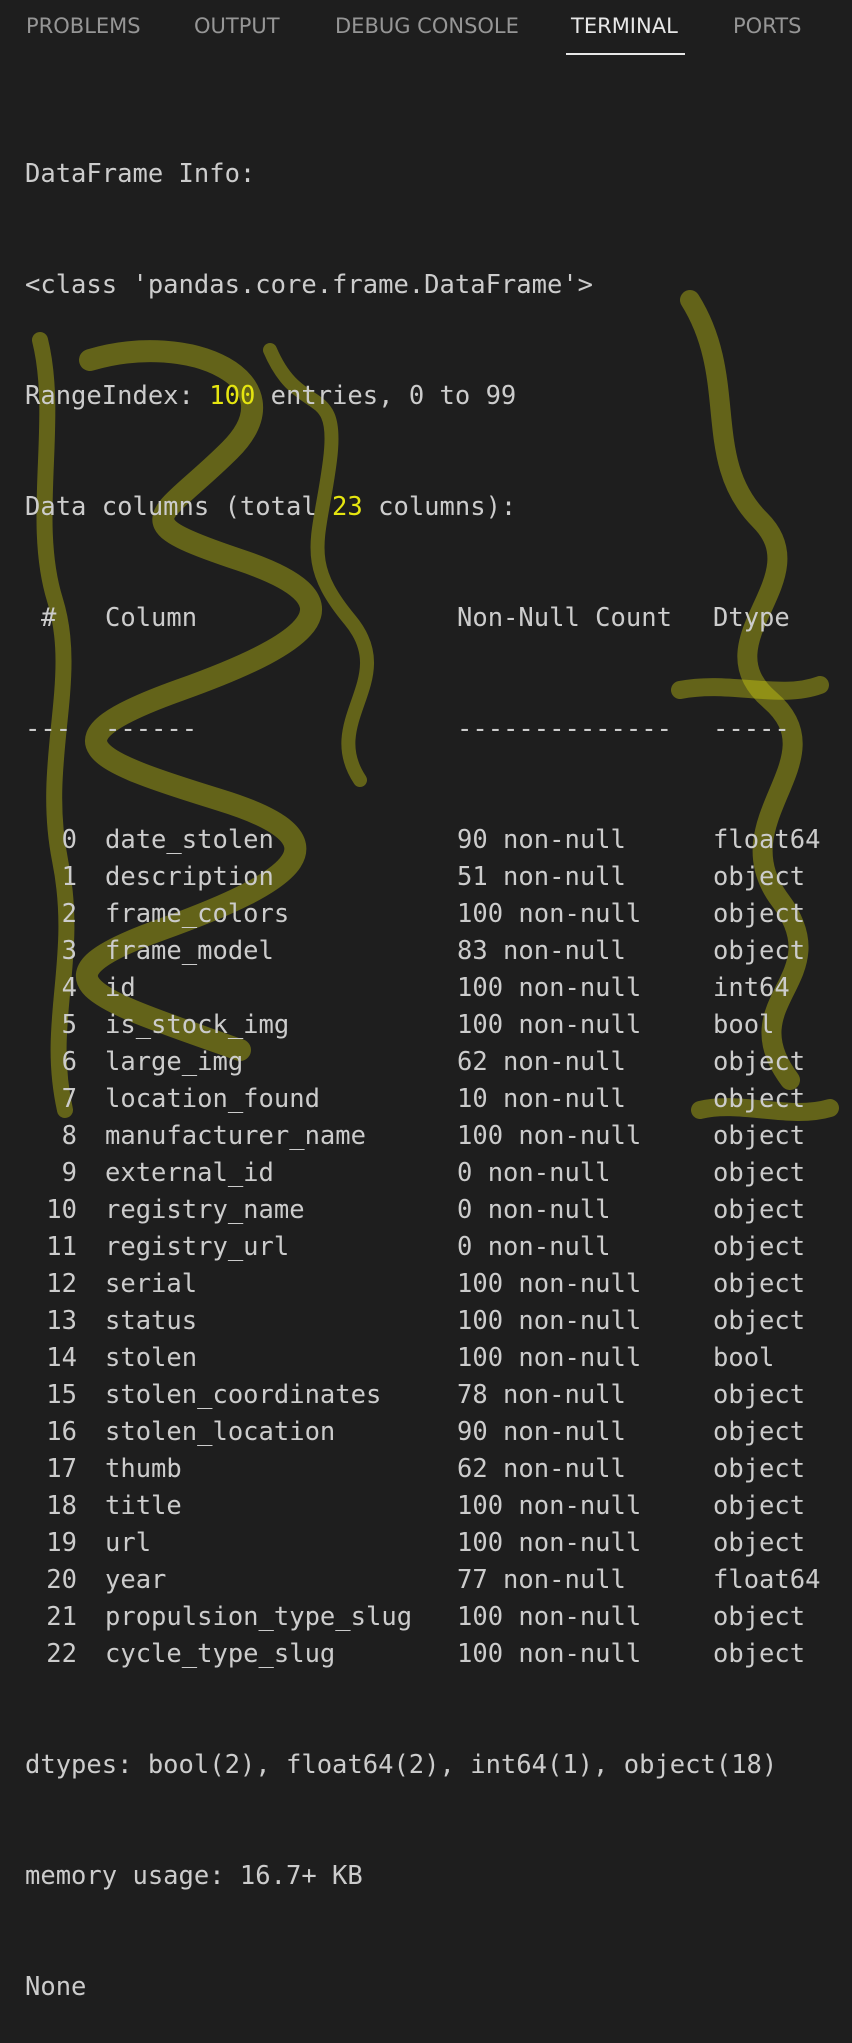 Image resolution: width=852 pixels, height=2043 pixels. Describe the element at coordinates (624, 31) in the screenshot. I see `tab-terminal: TERMINAL` at that location.